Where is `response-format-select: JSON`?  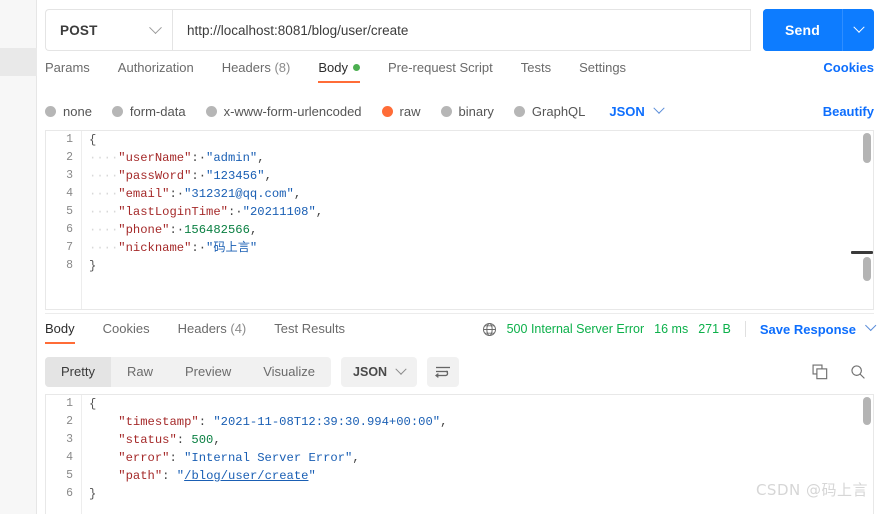 response-format-select: JSON is located at coordinates (379, 372).